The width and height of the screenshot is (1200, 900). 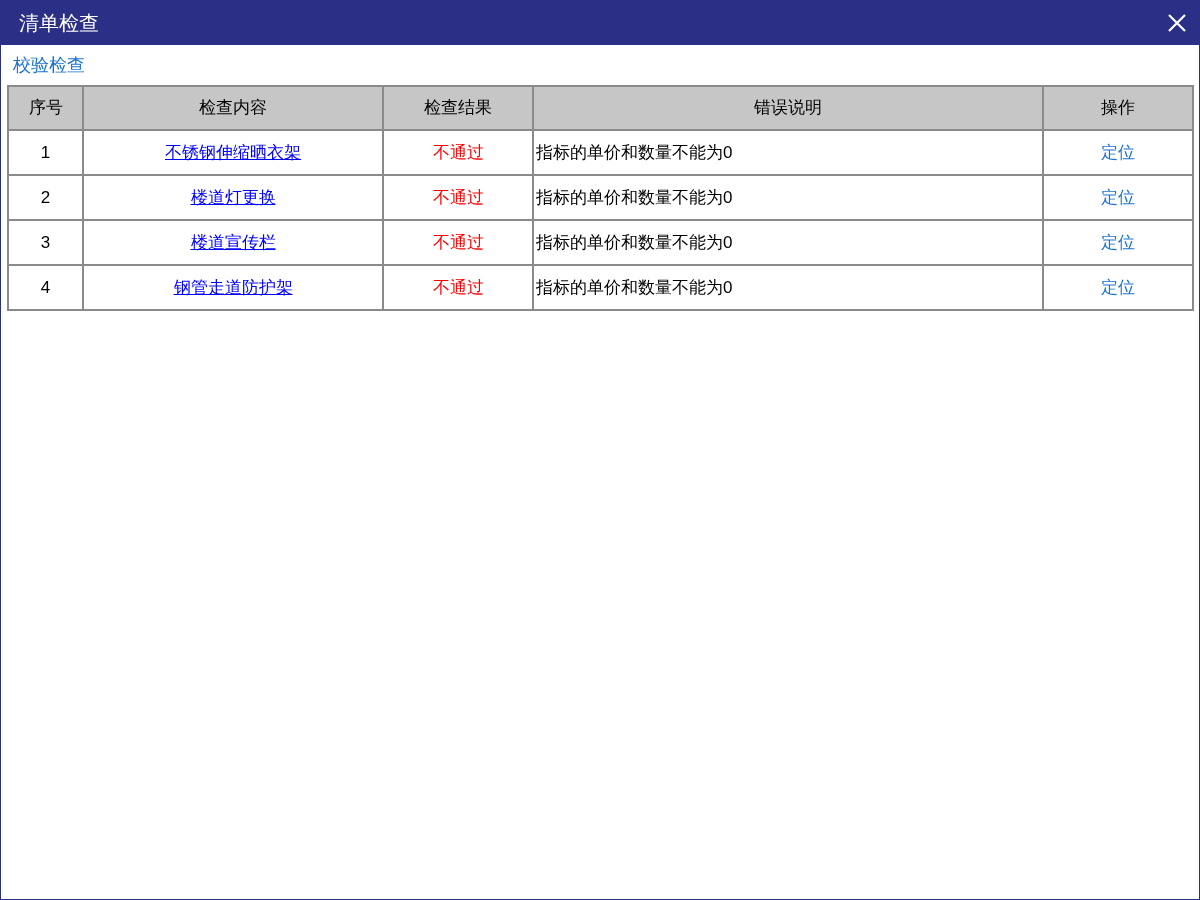 What do you see at coordinates (45, 287) in the screenshot?
I see `row-number: 4` at bounding box center [45, 287].